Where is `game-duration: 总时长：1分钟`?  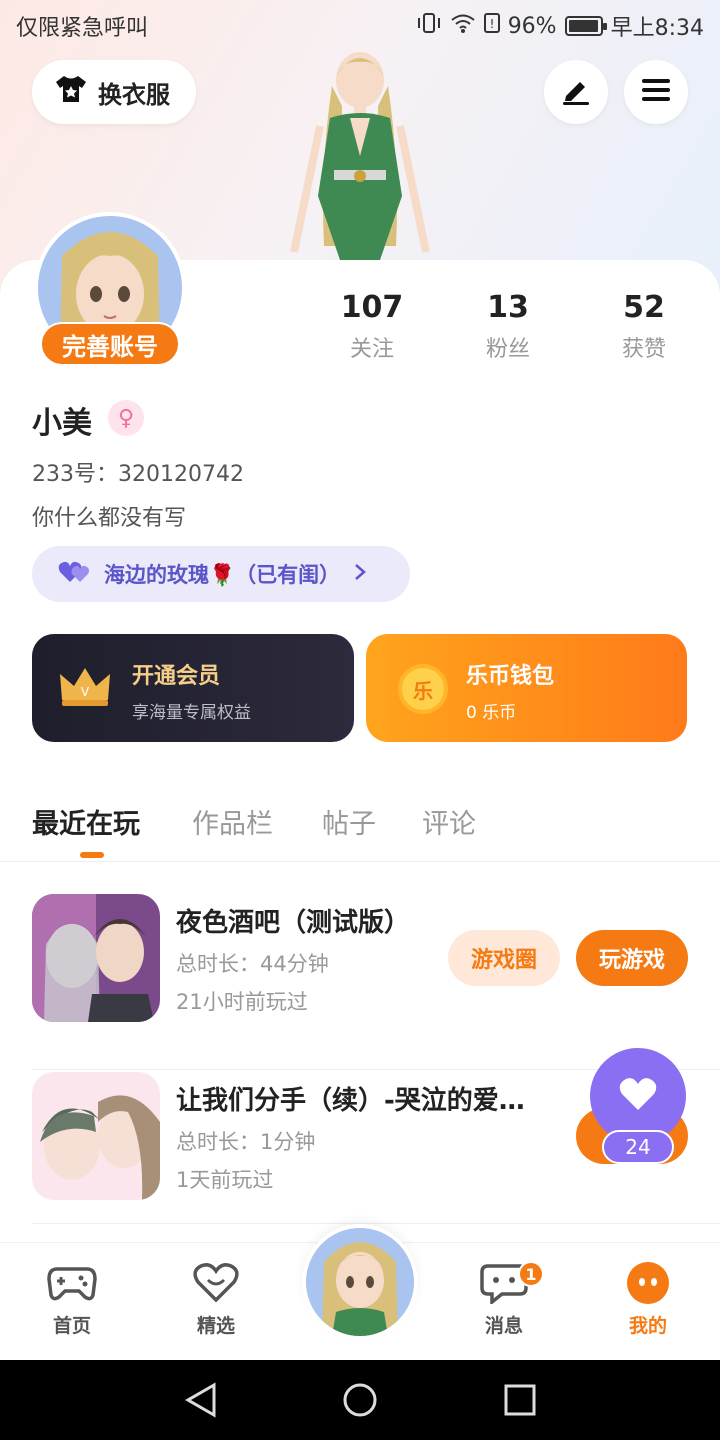 game-duration: 总时长：1分钟 is located at coordinates (246, 1142).